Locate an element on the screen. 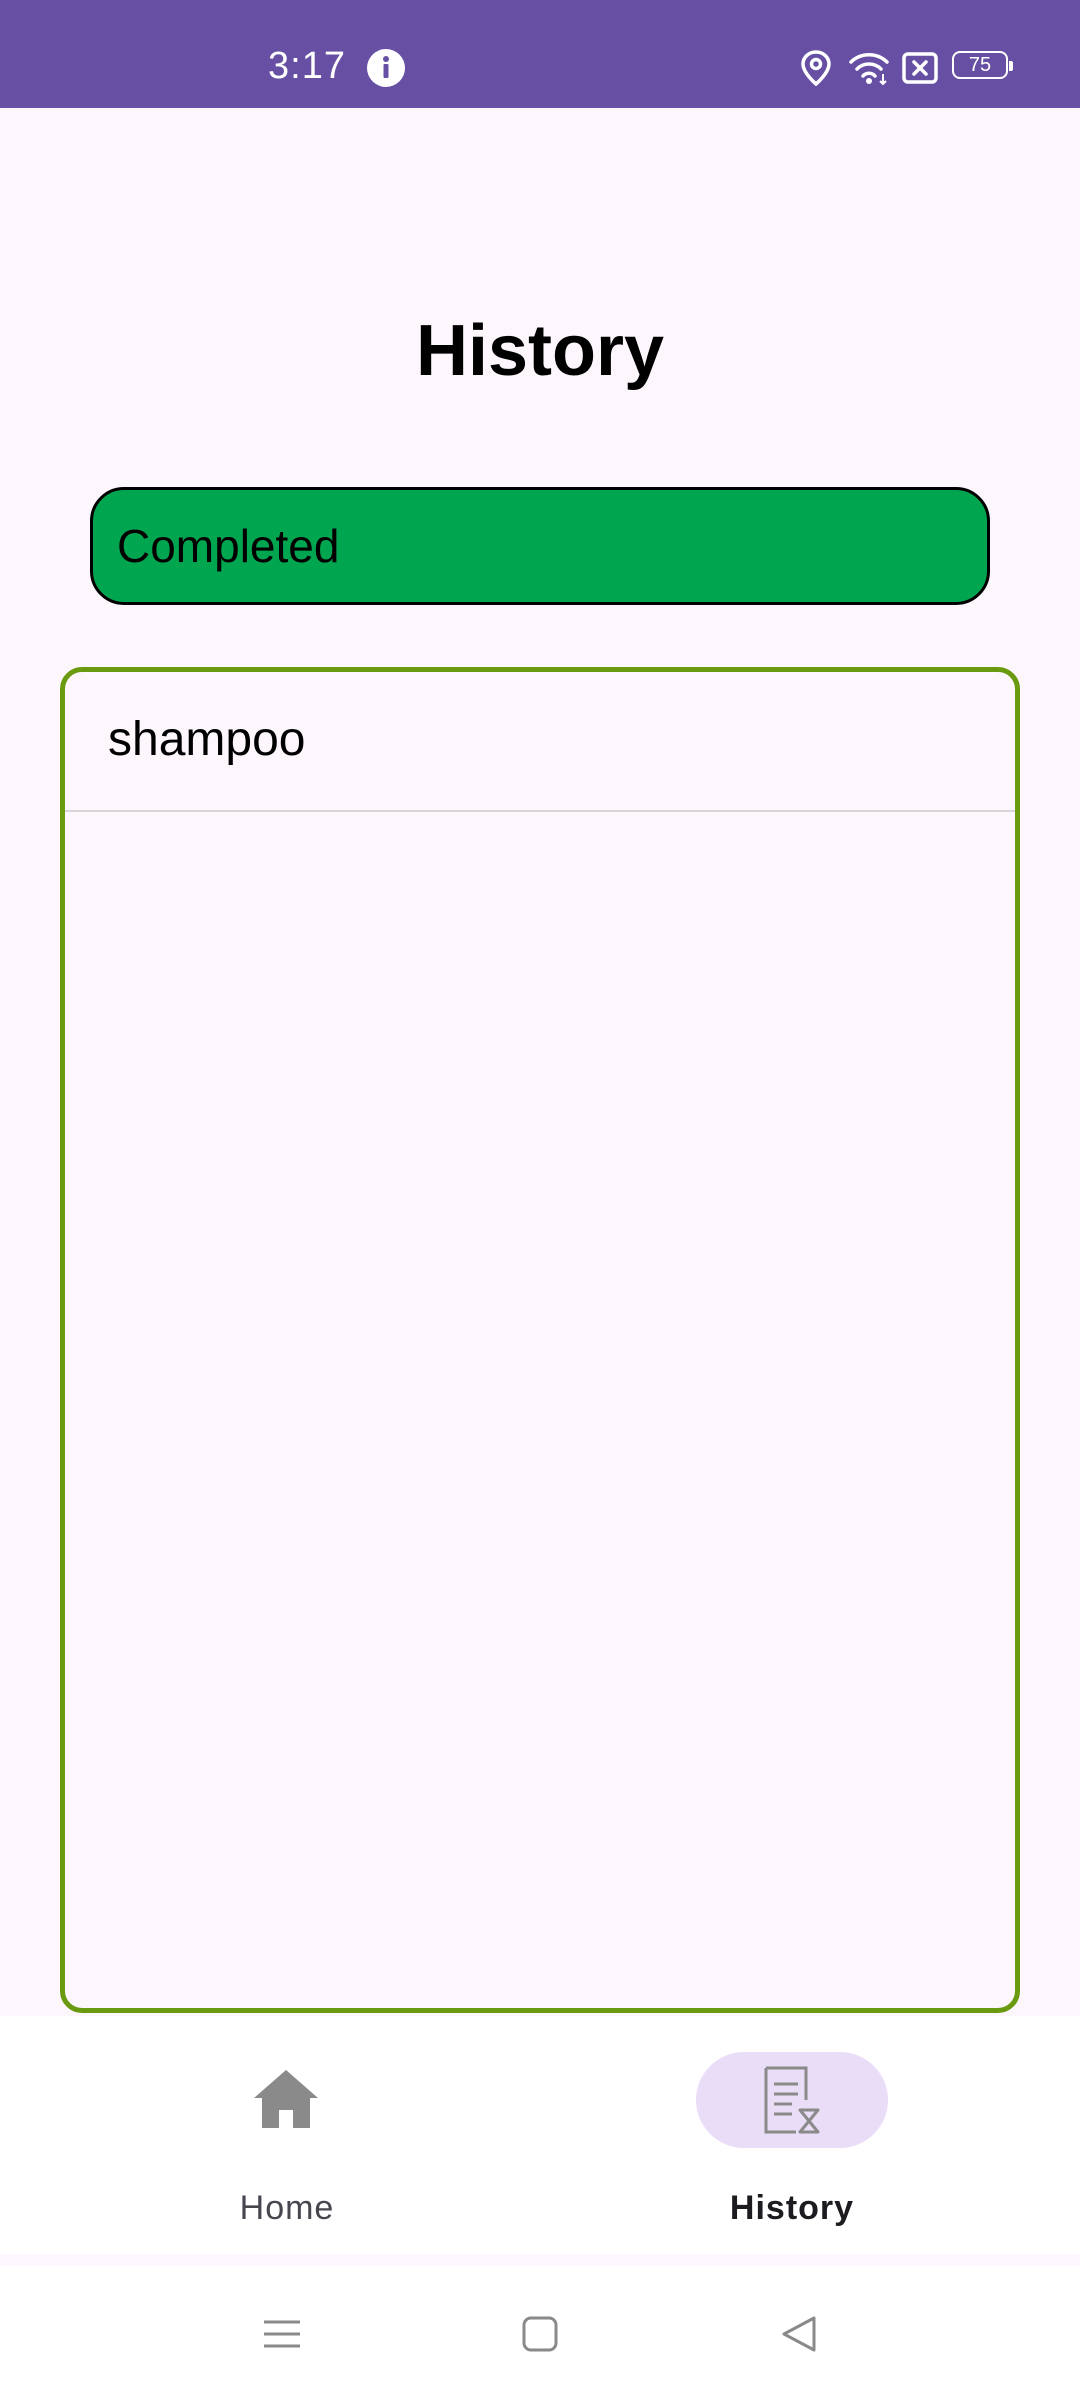 The image size is (1080, 2400). nav-home-label: Home is located at coordinates (287, 2208).